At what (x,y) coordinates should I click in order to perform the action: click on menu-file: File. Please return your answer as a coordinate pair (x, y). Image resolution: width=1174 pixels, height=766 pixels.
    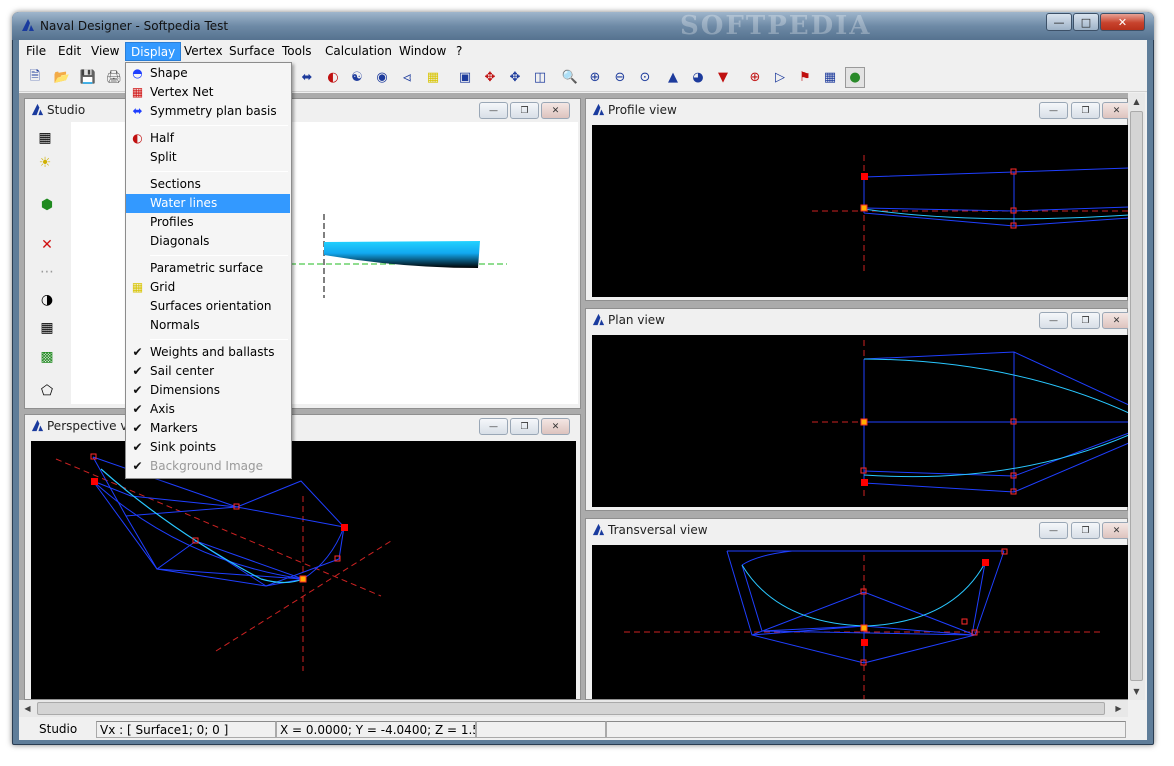
    Looking at the image, I should click on (36, 51).